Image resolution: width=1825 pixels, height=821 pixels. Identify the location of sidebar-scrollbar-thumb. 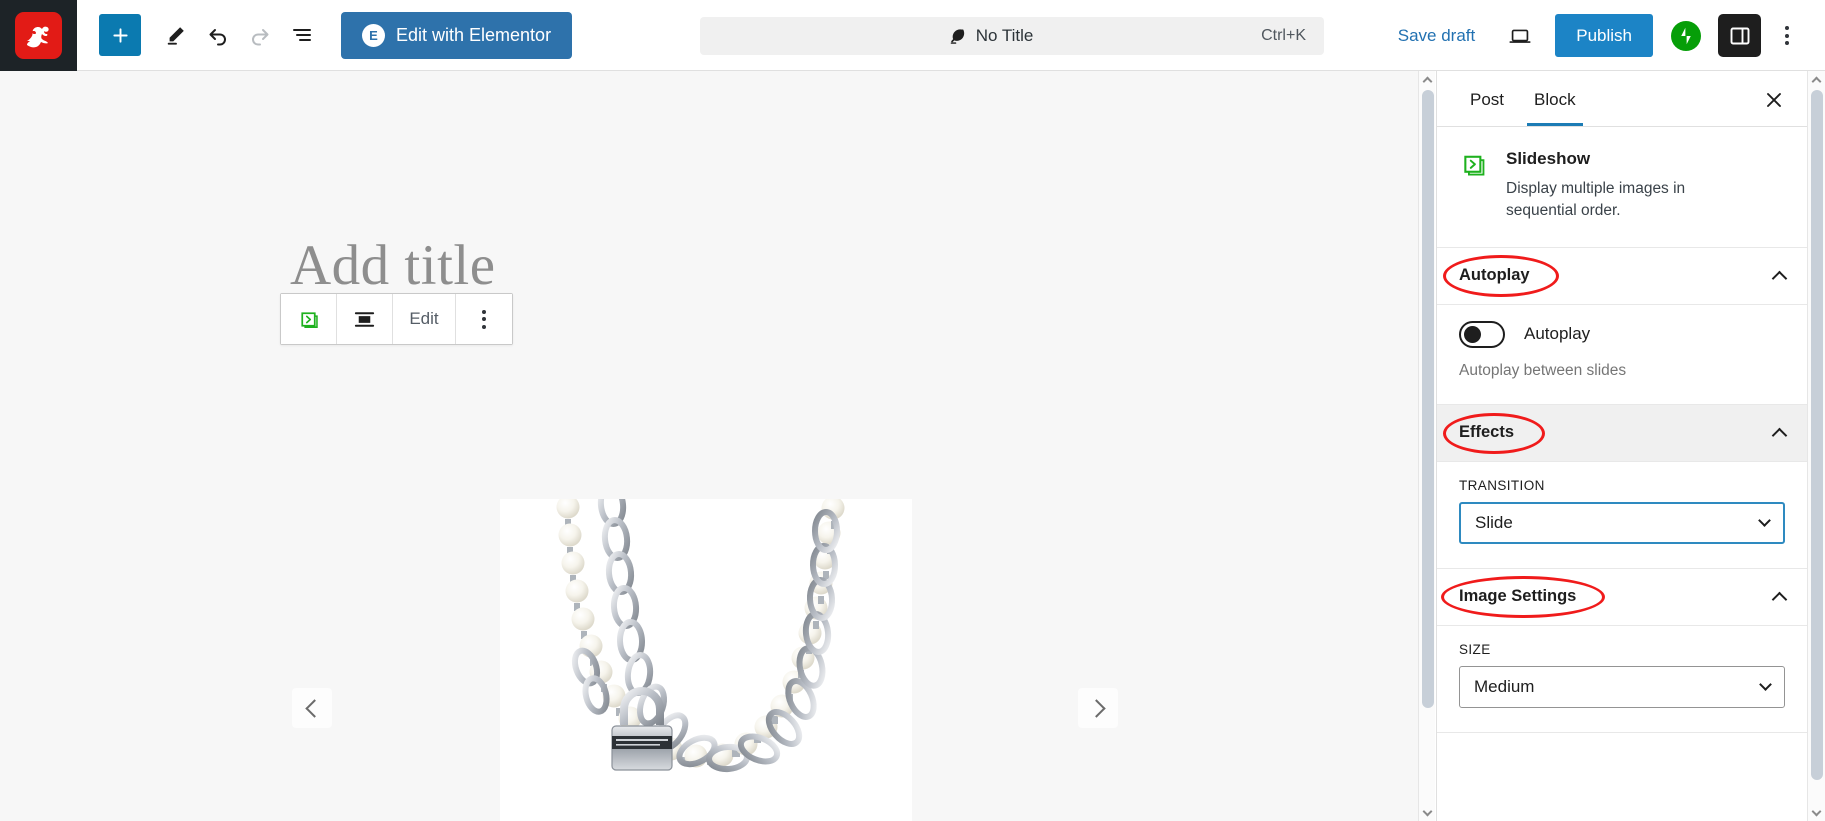
(1817, 435).